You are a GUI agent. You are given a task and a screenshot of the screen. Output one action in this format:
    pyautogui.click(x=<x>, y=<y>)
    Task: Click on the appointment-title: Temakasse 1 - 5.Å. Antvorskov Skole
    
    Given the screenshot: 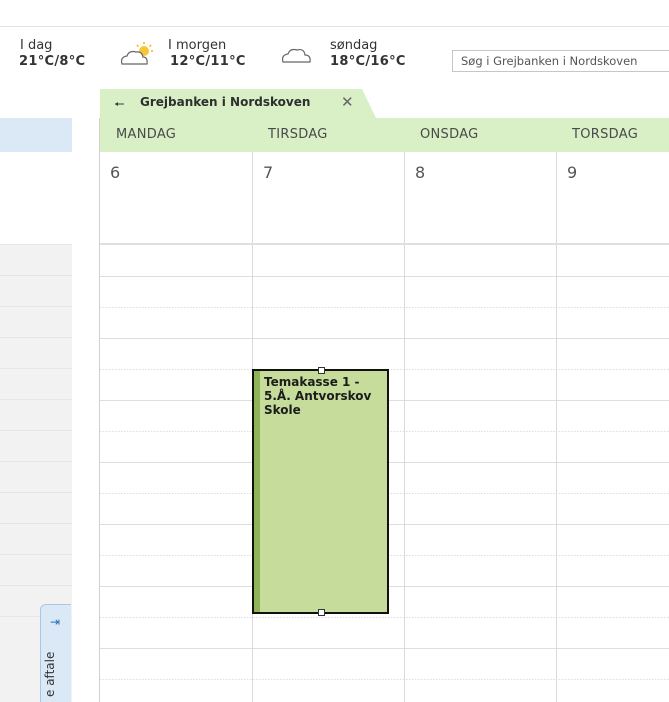 What is the action you would take?
    pyautogui.click(x=318, y=396)
    